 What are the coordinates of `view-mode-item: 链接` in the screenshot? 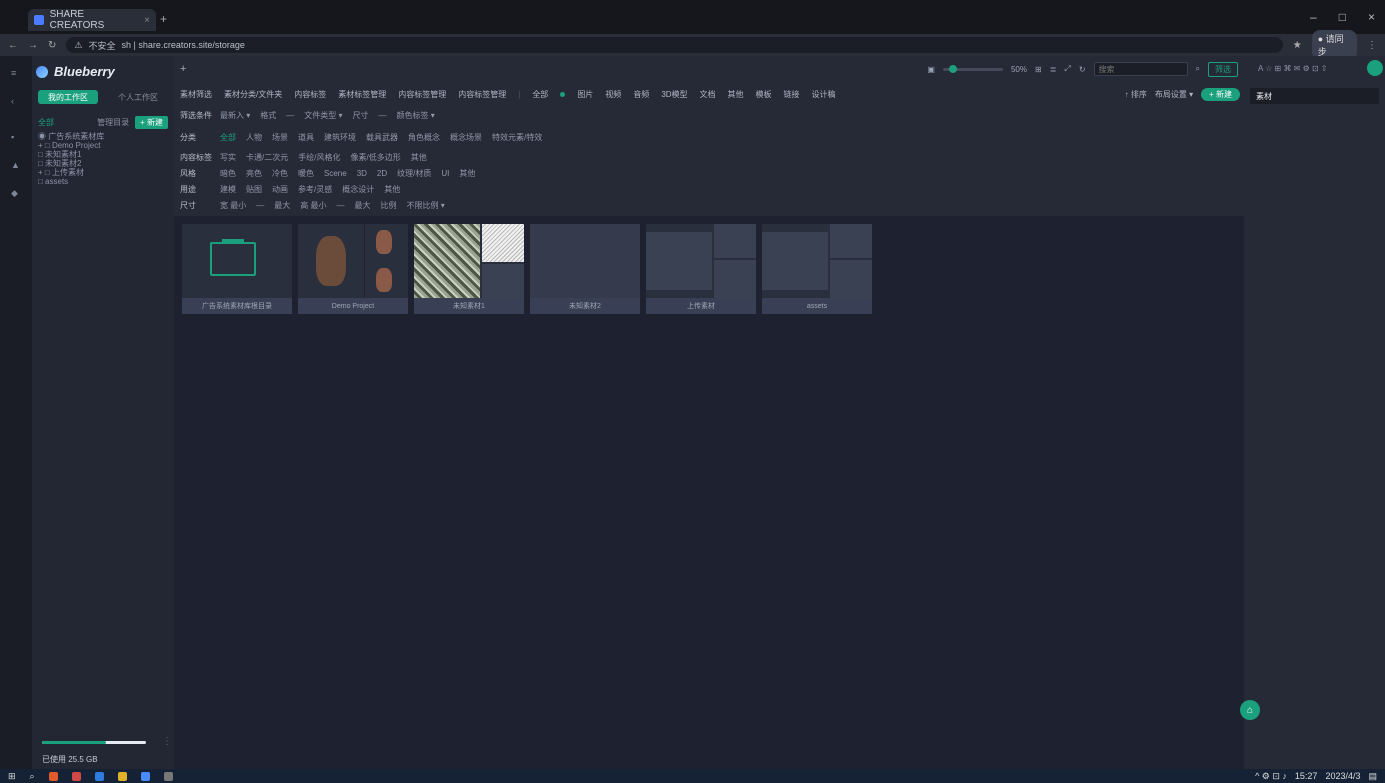 It's located at (792, 94).